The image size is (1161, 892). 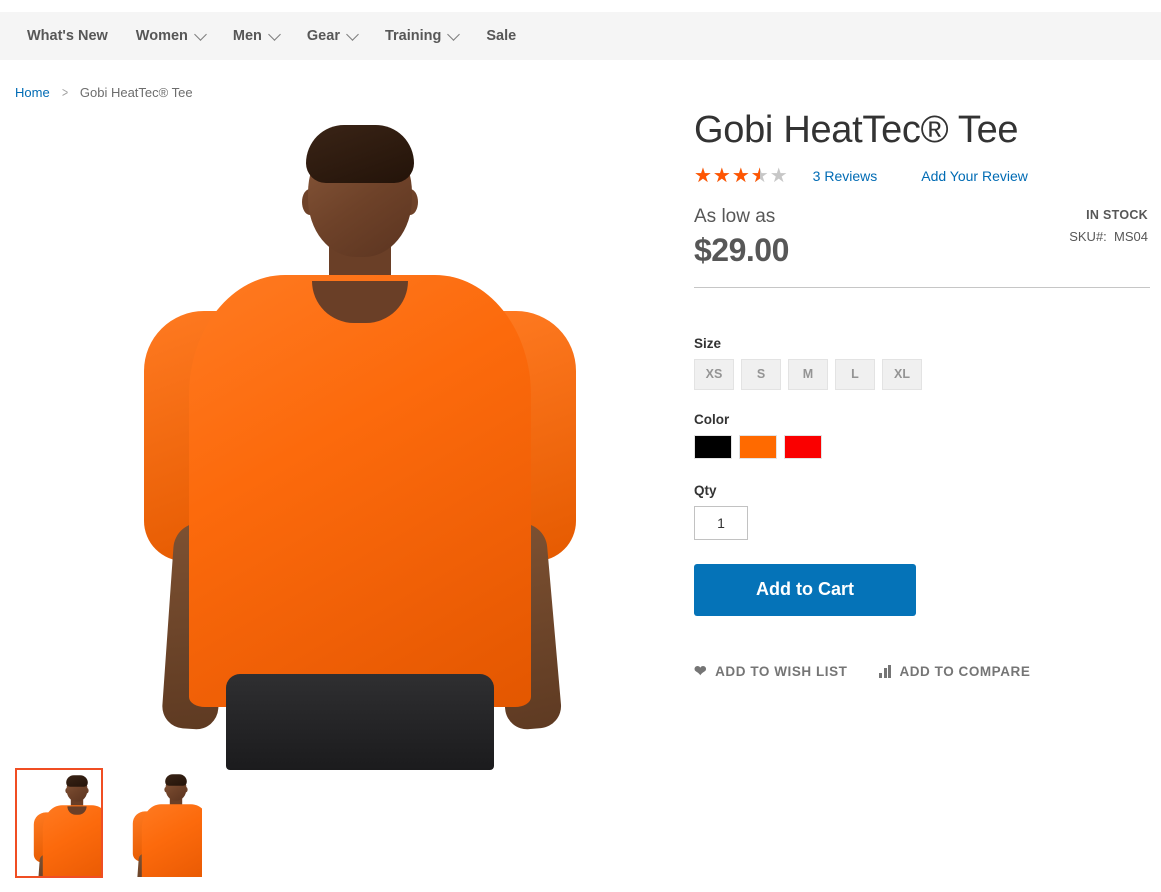 I want to click on thumbnail-image-back, so click(x=167, y=824).